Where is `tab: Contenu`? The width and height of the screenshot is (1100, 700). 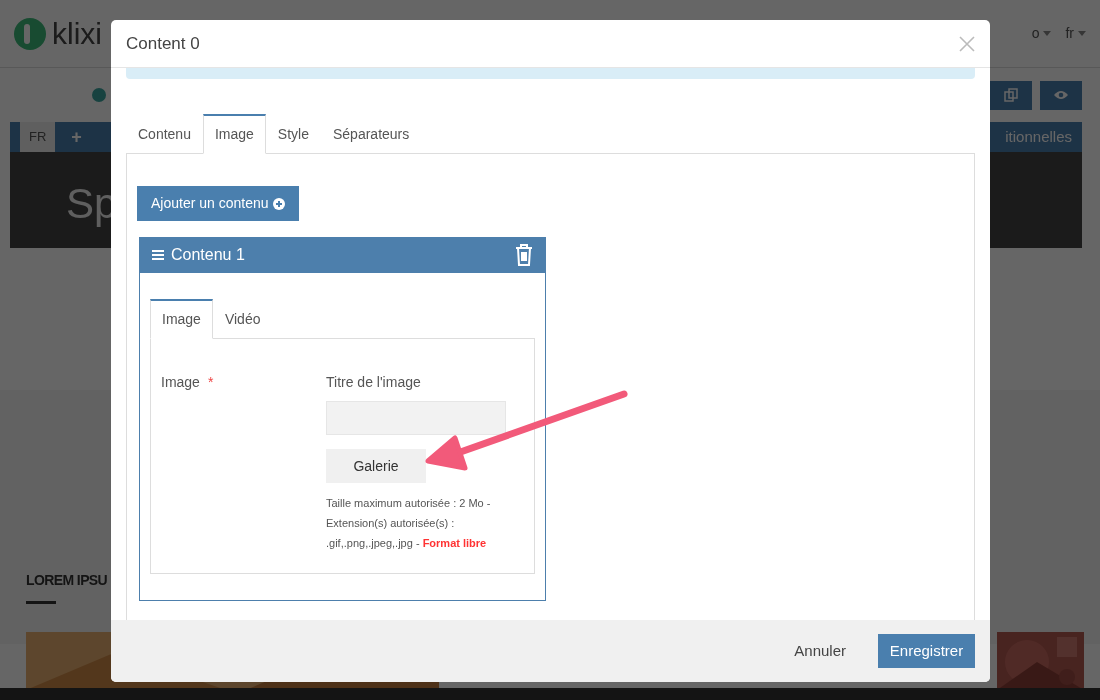 tab: Contenu is located at coordinates (164, 134).